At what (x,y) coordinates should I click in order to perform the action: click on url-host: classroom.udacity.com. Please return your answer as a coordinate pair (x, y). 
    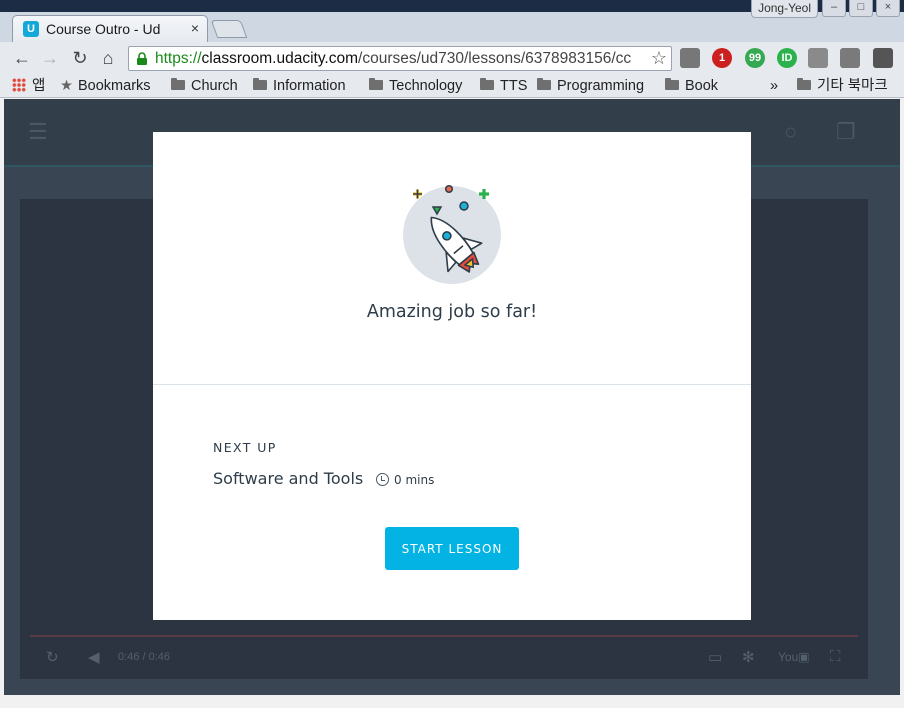
    Looking at the image, I should click on (280, 58).